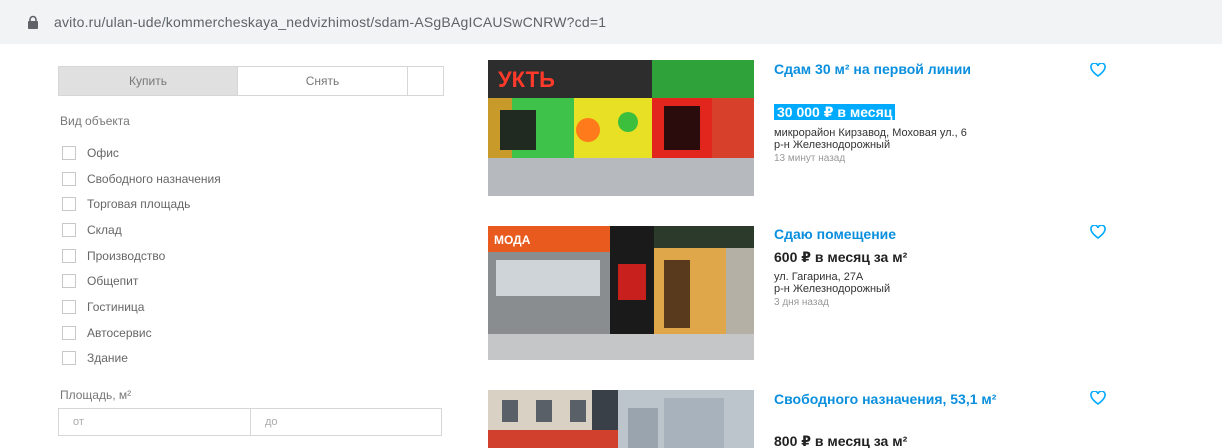  Describe the element at coordinates (116, 306) in the screenshot. I see `option-label: Гостиница` at that location.